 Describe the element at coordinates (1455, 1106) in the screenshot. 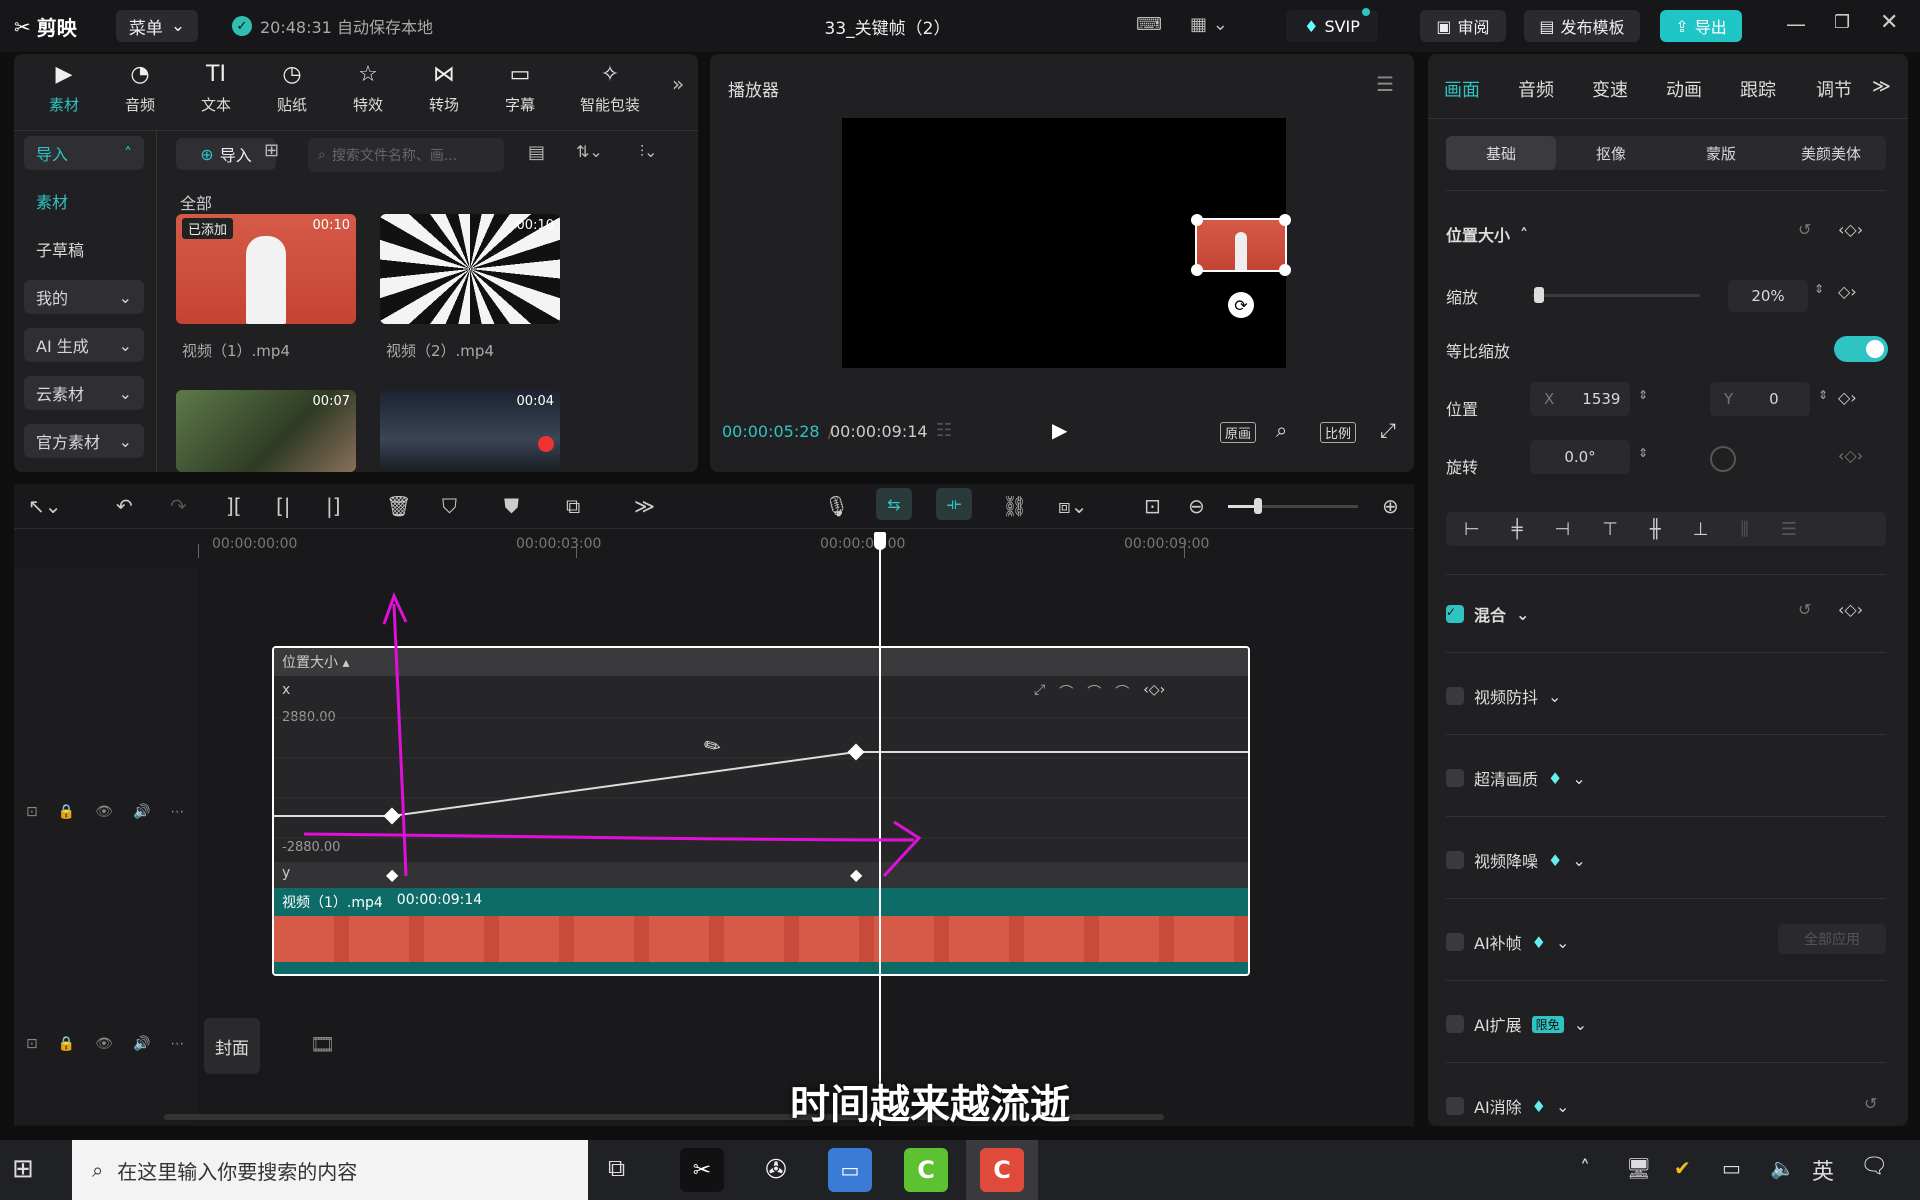

I see `ai-erase-checkbox` at that location.